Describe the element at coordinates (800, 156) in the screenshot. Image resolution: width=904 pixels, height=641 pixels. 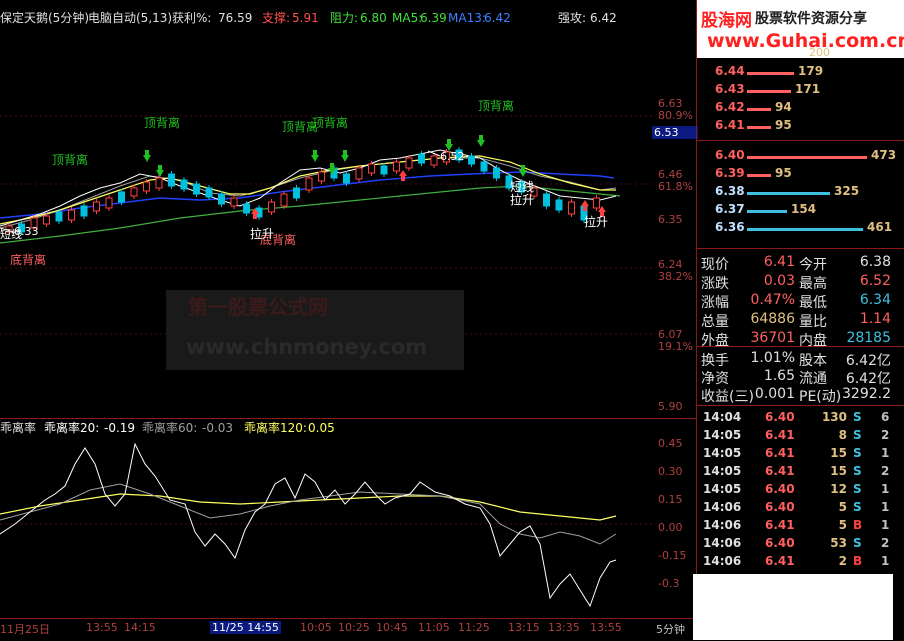
I see `order-book-row: 6.40 473` at that location.